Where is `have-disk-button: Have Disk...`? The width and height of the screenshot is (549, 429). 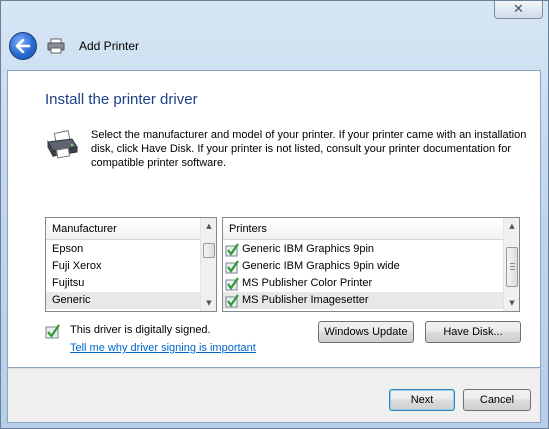 have-disk-button: Have Disk... is located at coordinates (473, 332).